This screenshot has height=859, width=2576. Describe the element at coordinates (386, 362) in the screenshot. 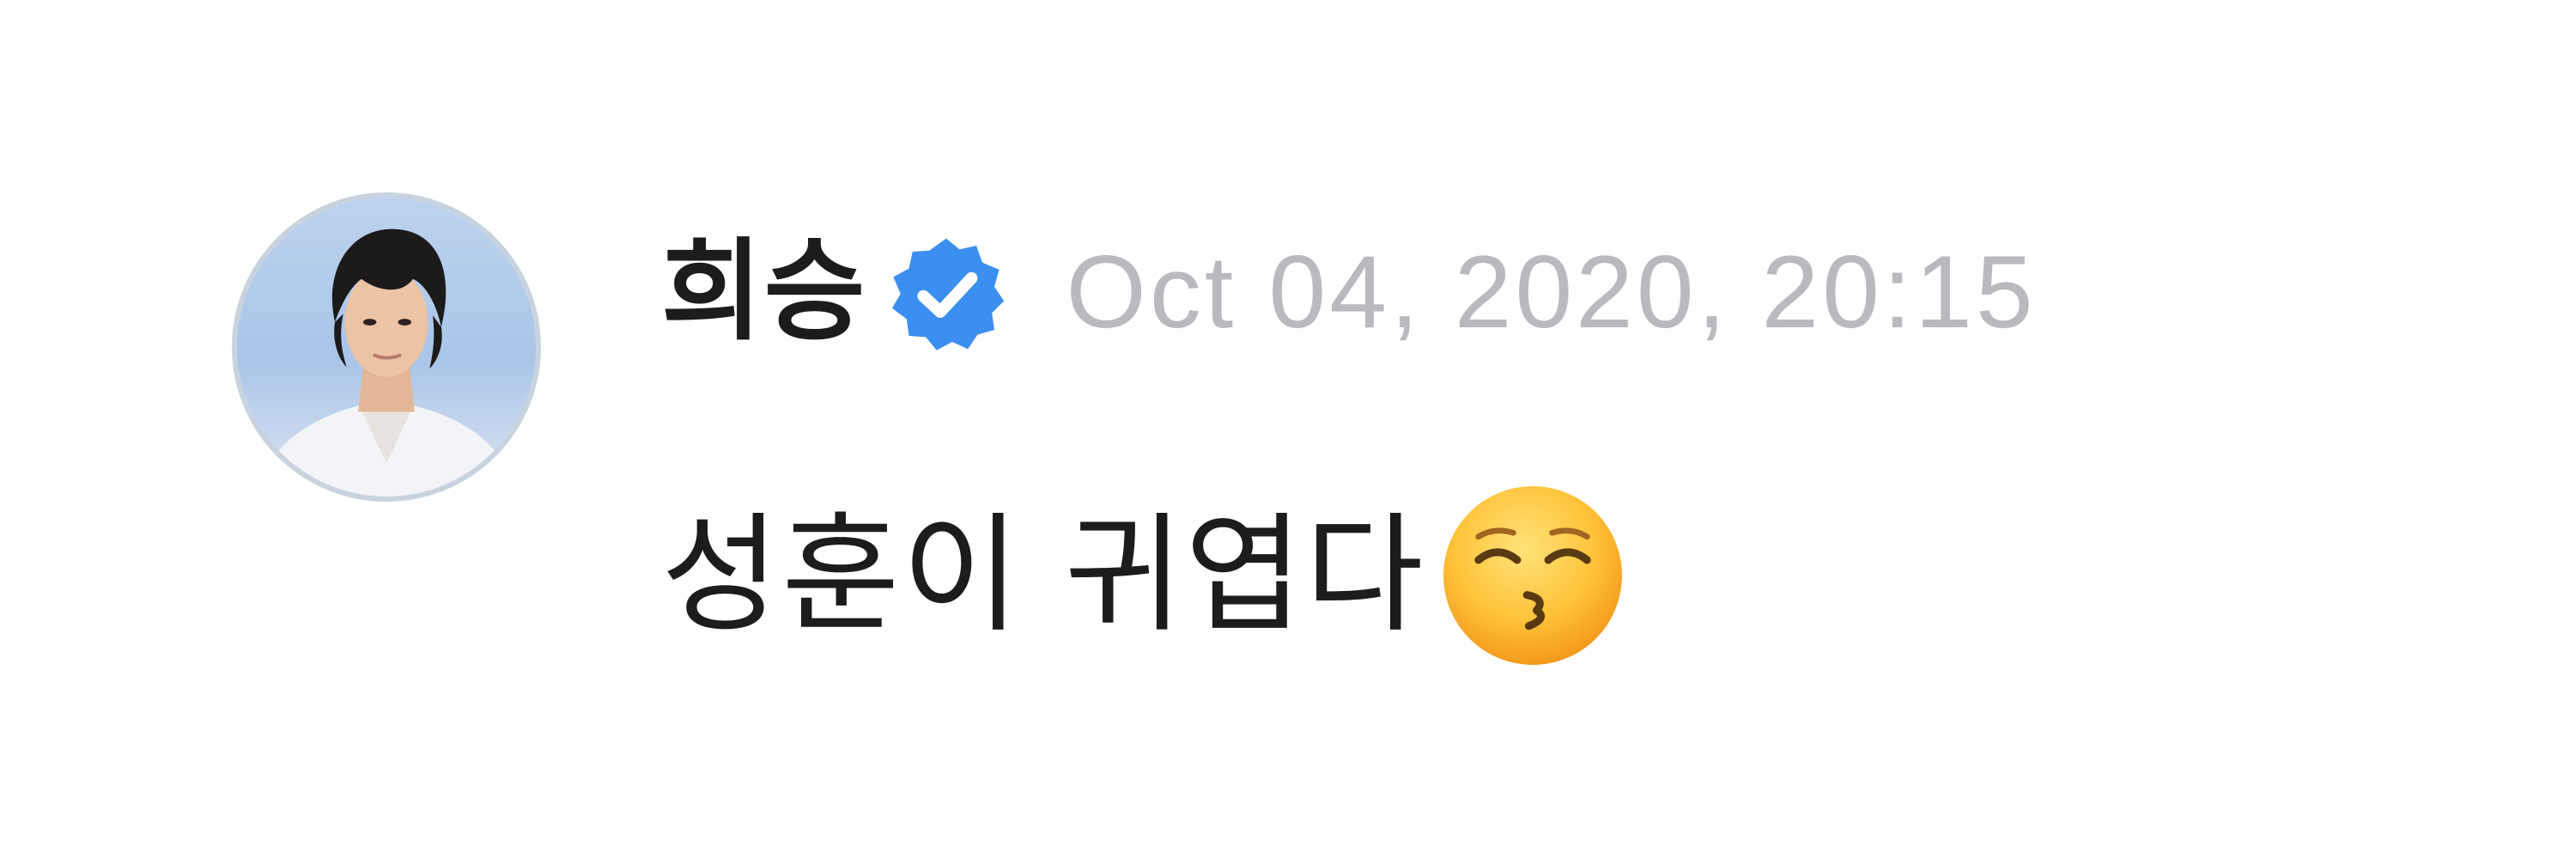

I see `profile-photo-icon` at that location.